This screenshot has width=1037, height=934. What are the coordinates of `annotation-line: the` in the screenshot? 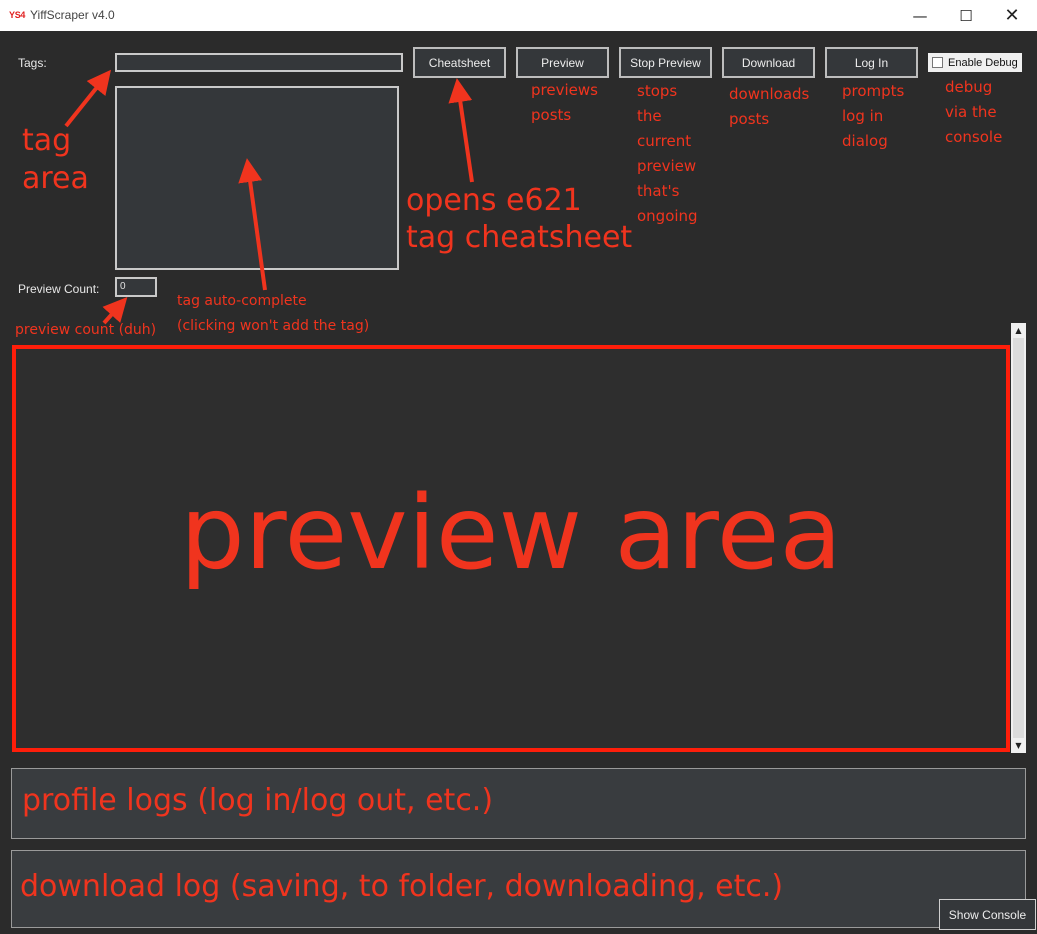 It's located at (649, 116).